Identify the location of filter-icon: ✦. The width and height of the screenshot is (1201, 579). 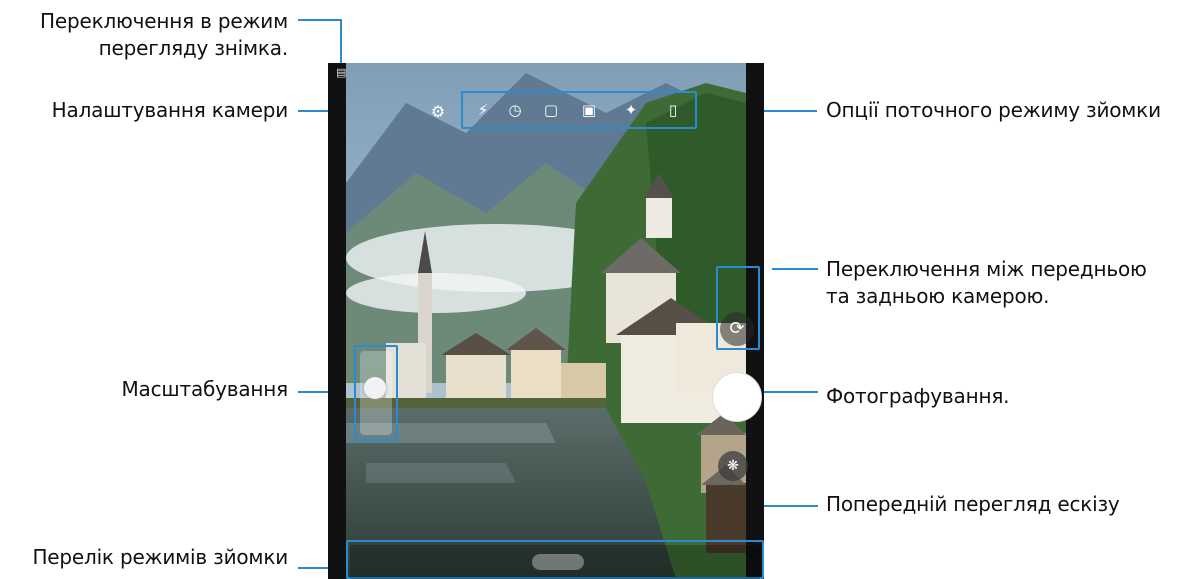
(631, 110).